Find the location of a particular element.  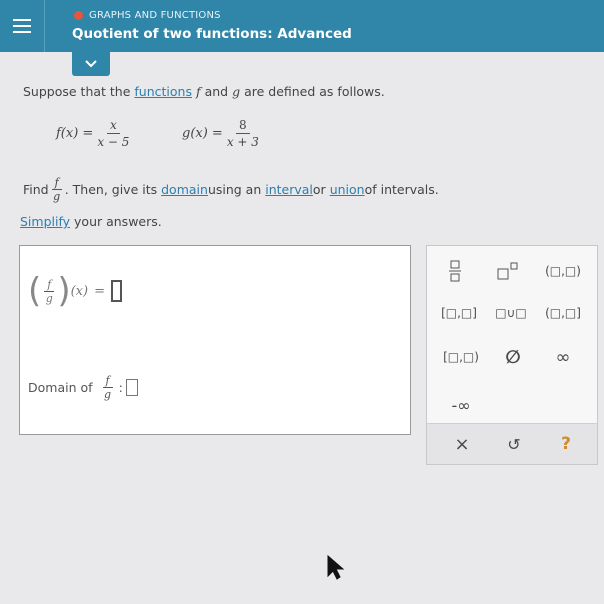

mouse-cursor-icon is located at coordinates (336, 567).